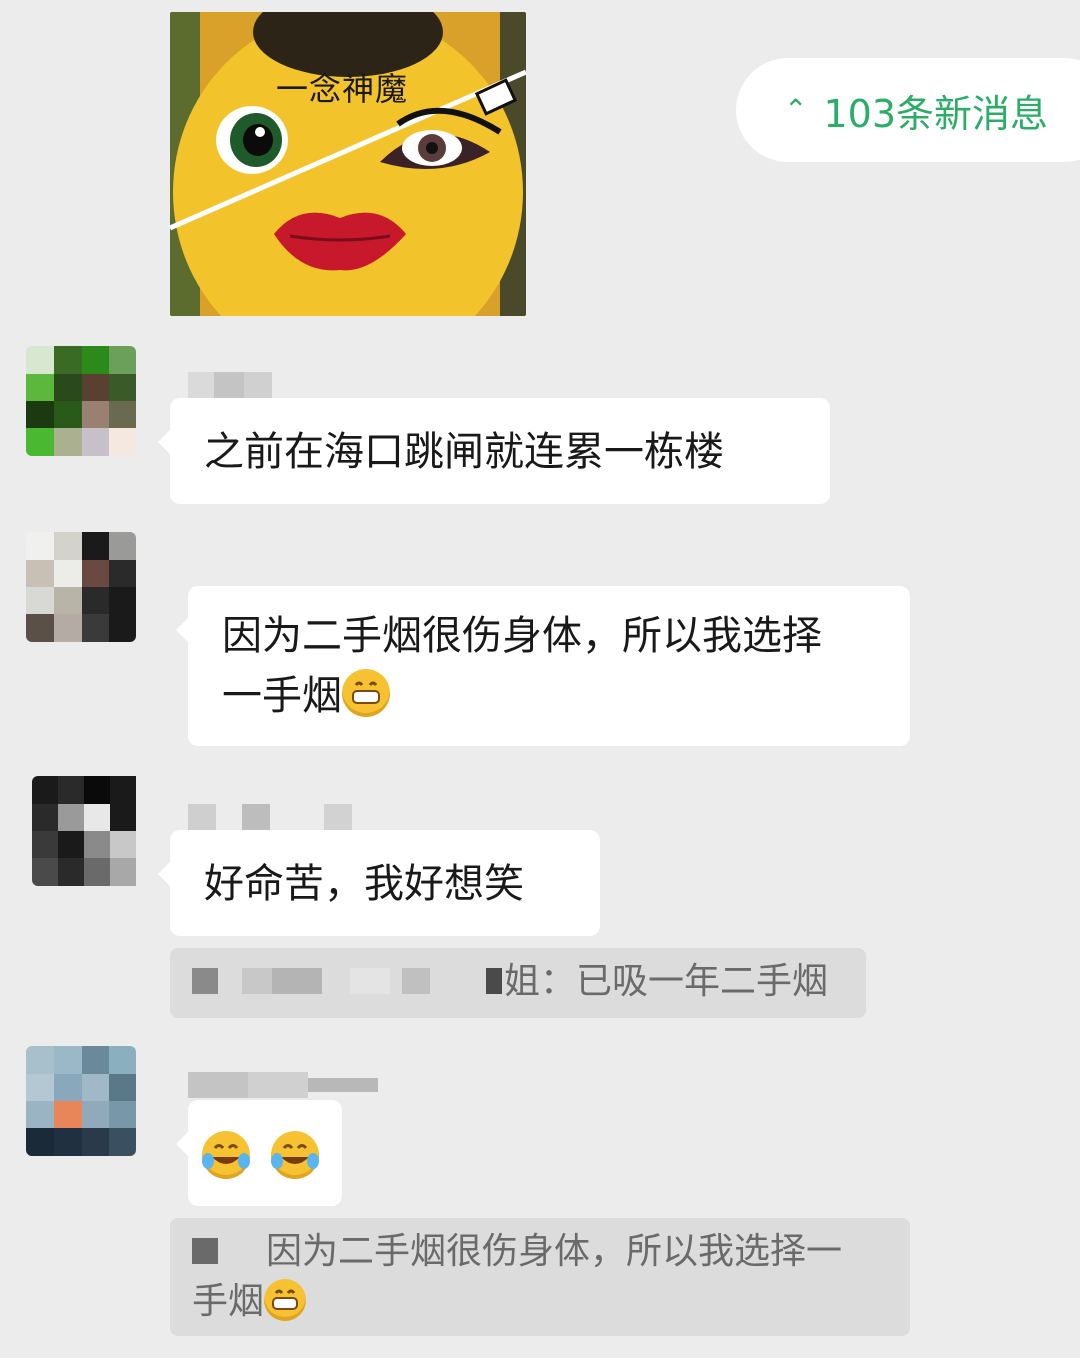  What do you see at coordinates (540, 1277) in the screenshot?
I see `quoted-message: 因为二手烟很伤身体，所以我选择一 手烟` at bounding box center [540, 1277].